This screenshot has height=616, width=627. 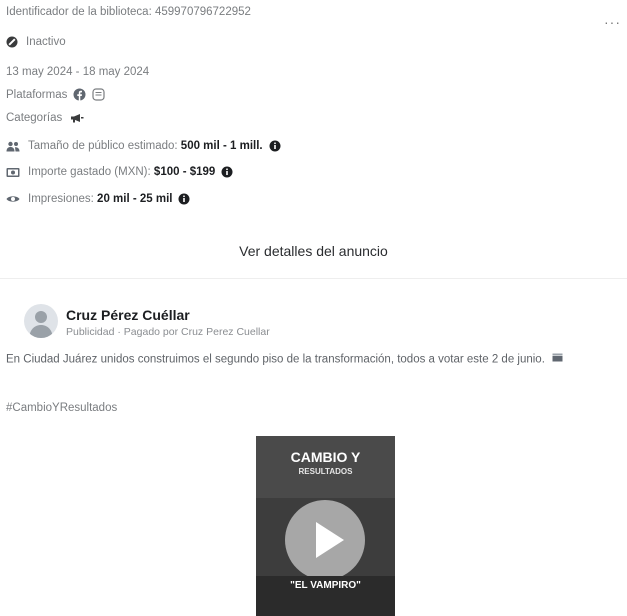 What do you see at coordinates (89, 172) in the screenshot?
I see `spend-label: Importe gastado (MXN):` at bounding box center [89, 172].